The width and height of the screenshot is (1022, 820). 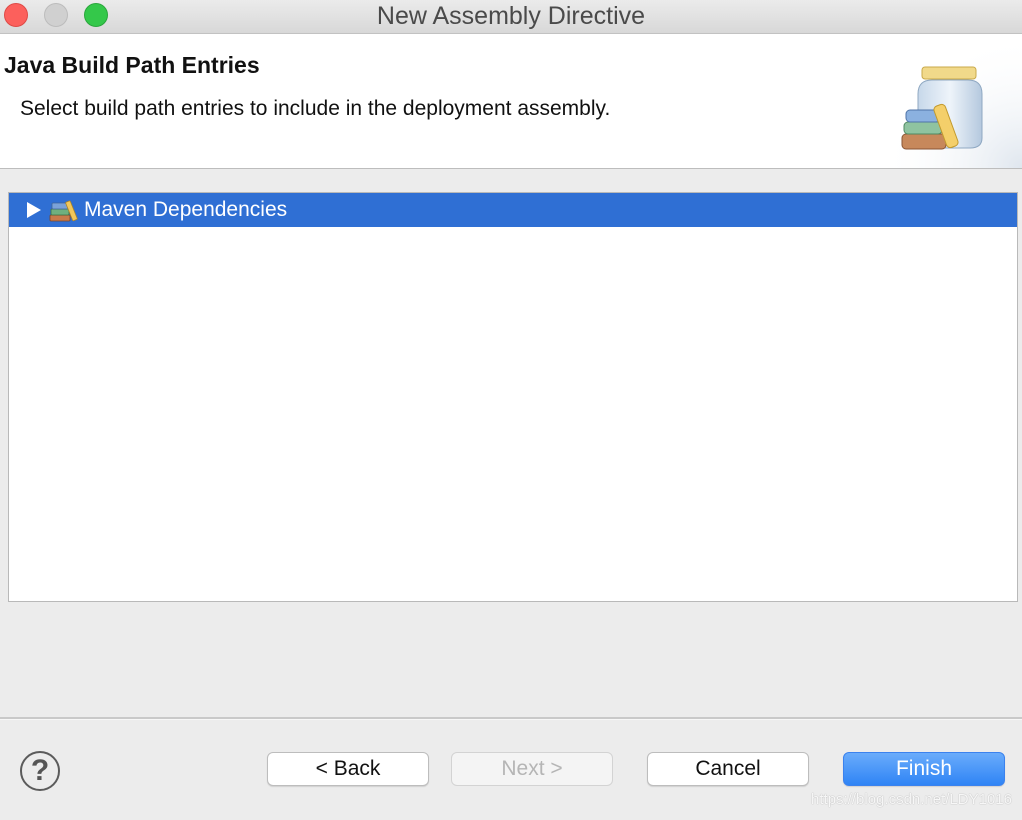 What do you see at coordinates (532, 769) in the screenshot?
I see `next-button: Next >` at bounding box center [532, 769].